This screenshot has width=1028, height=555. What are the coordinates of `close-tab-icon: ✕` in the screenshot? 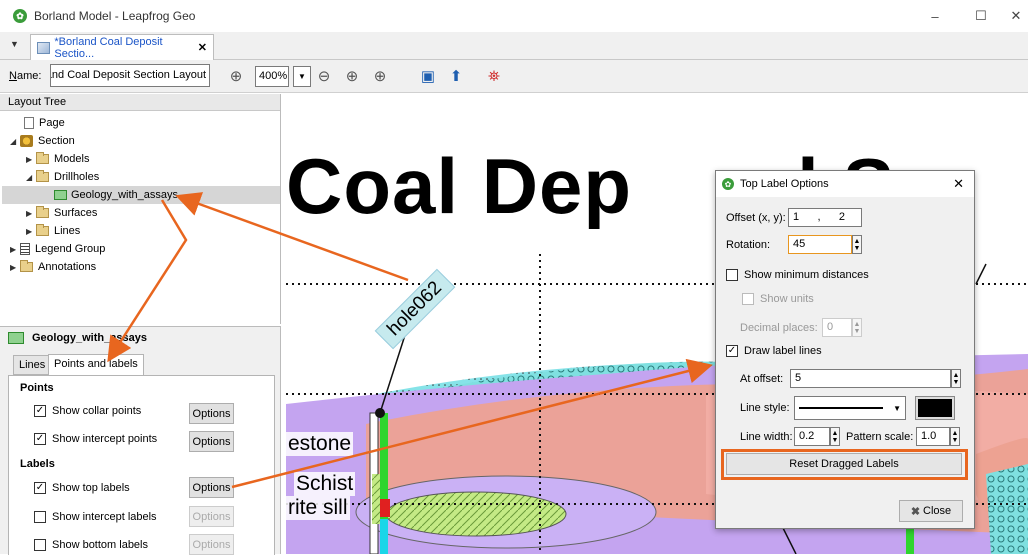 It's located at (202, 47).